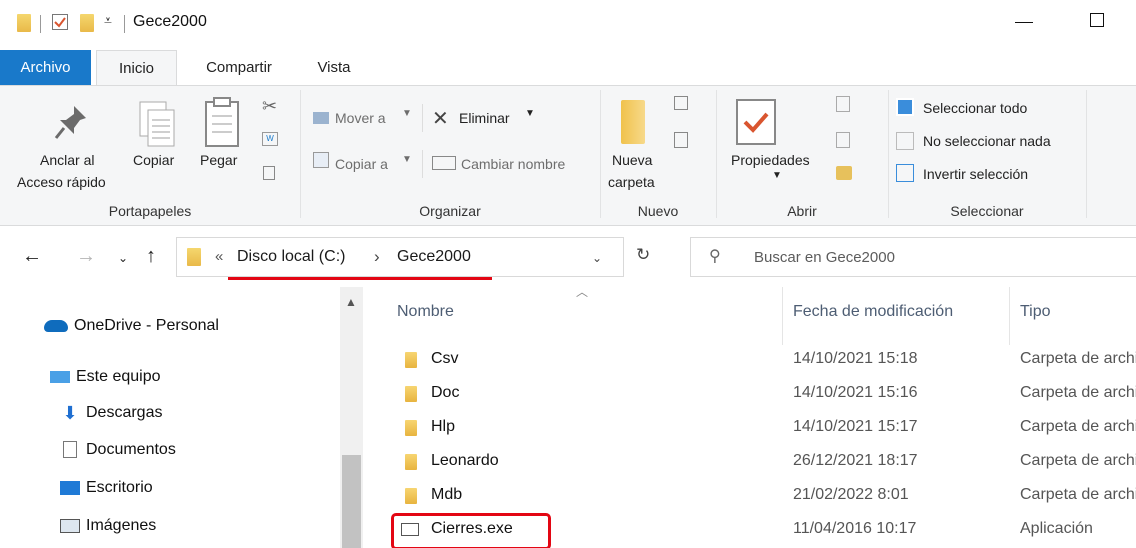 The height and width of the screenshot is (548, 1136). What do you see at coordinates (151, 256) in the screenshot?
I see `up-arrow-icon: ↑` at bounding box center [151, 256].